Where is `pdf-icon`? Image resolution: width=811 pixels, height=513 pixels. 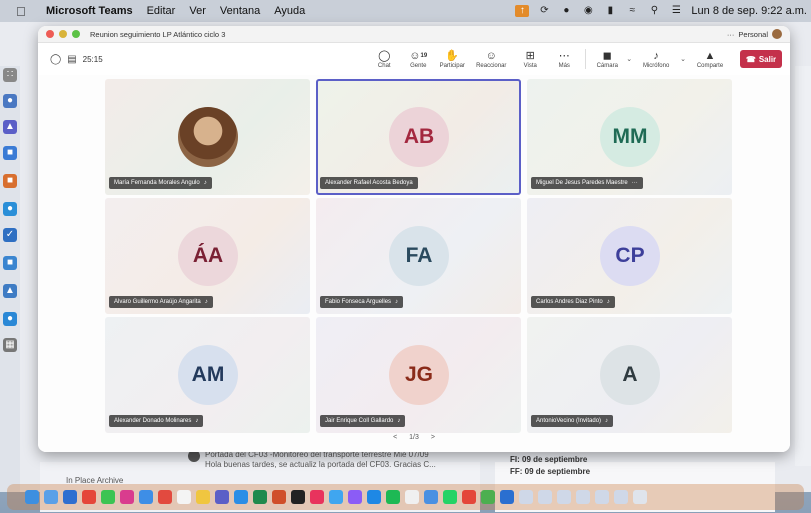
pdf-icon is located at coordinates (469, 497).